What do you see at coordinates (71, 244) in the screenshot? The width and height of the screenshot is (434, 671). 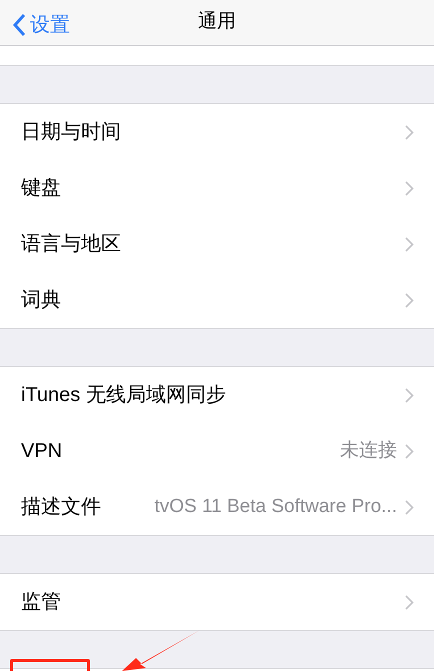 I see `row-label: 语言与地区` at bounding box center [71, 244].